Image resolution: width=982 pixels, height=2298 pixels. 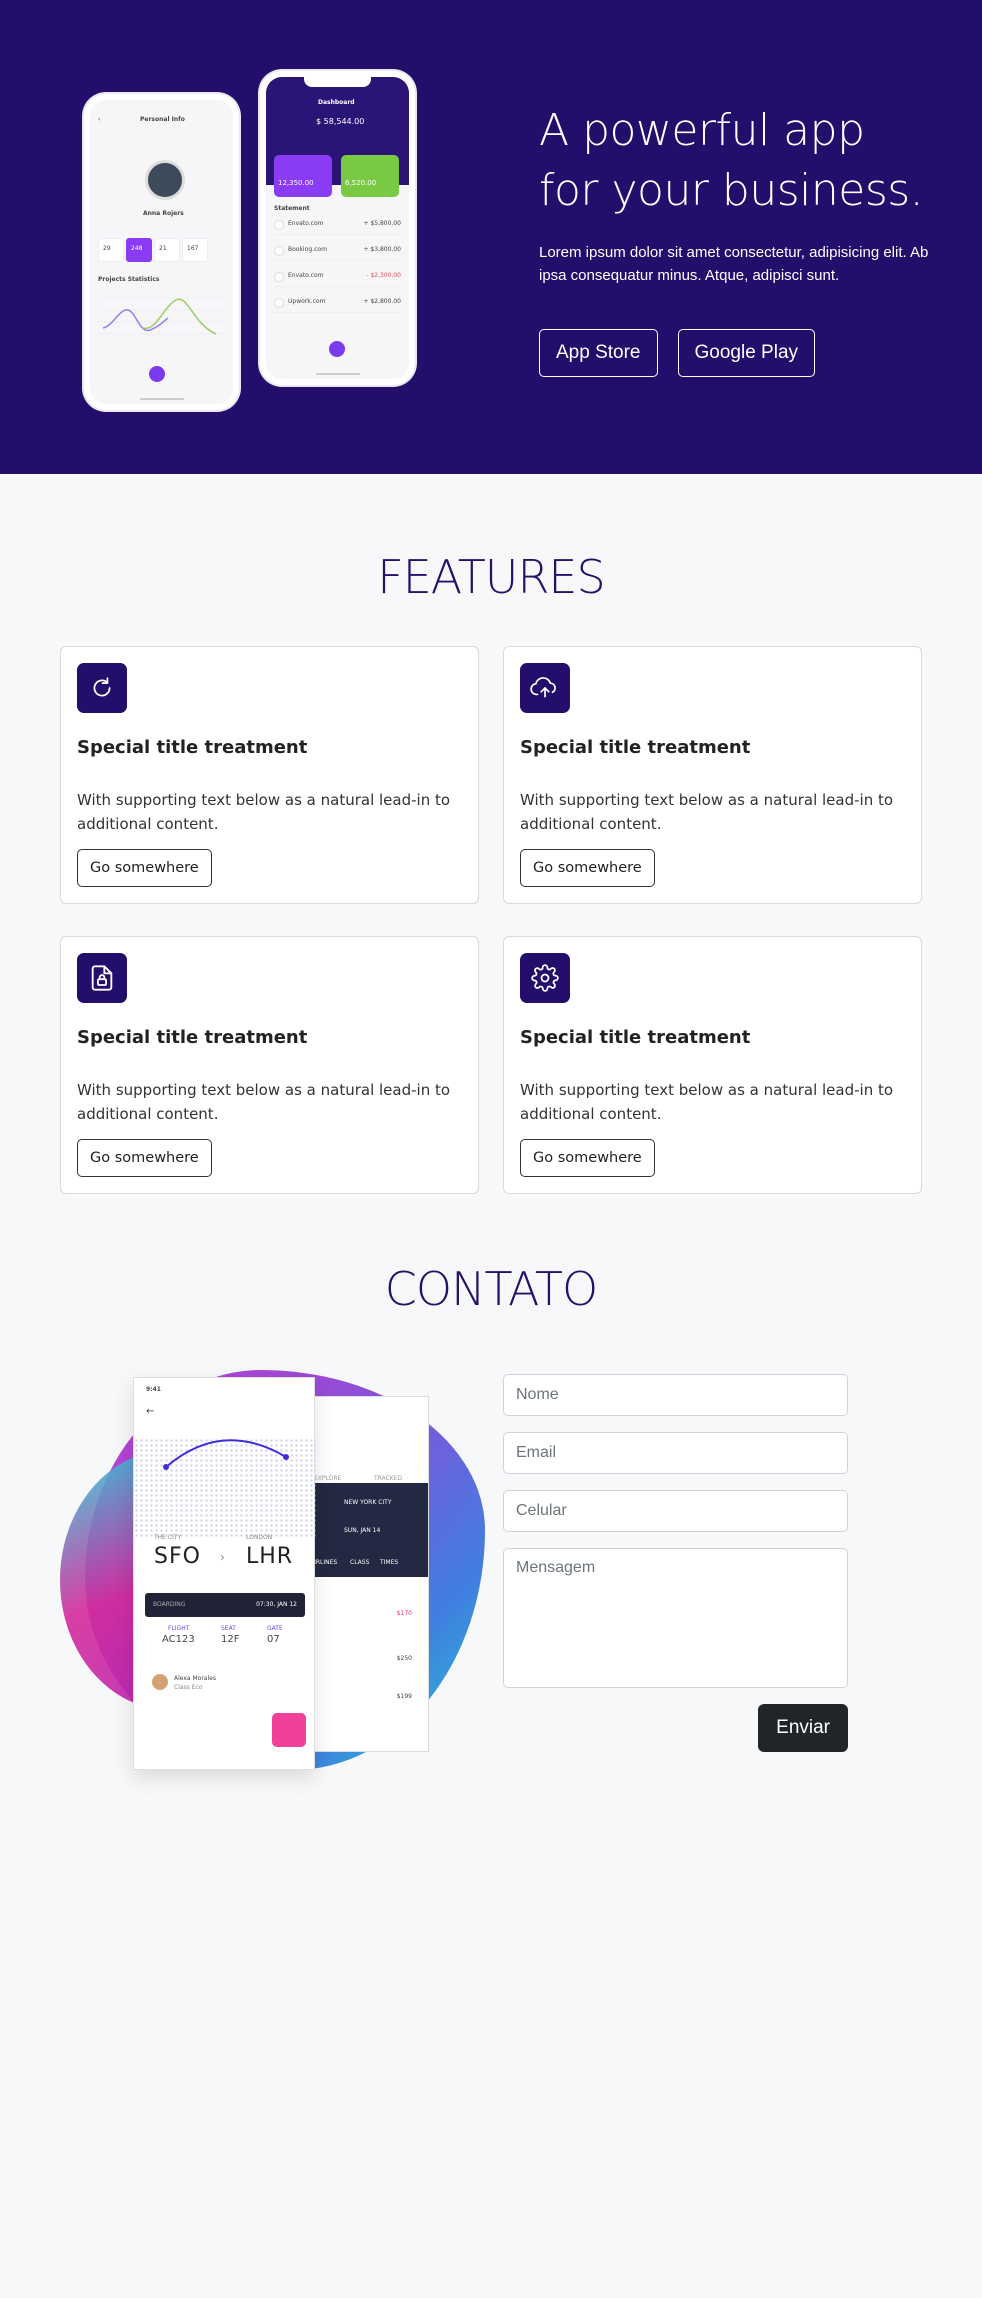 I want to click on stat-box: 29, so click(x=111, y=250).